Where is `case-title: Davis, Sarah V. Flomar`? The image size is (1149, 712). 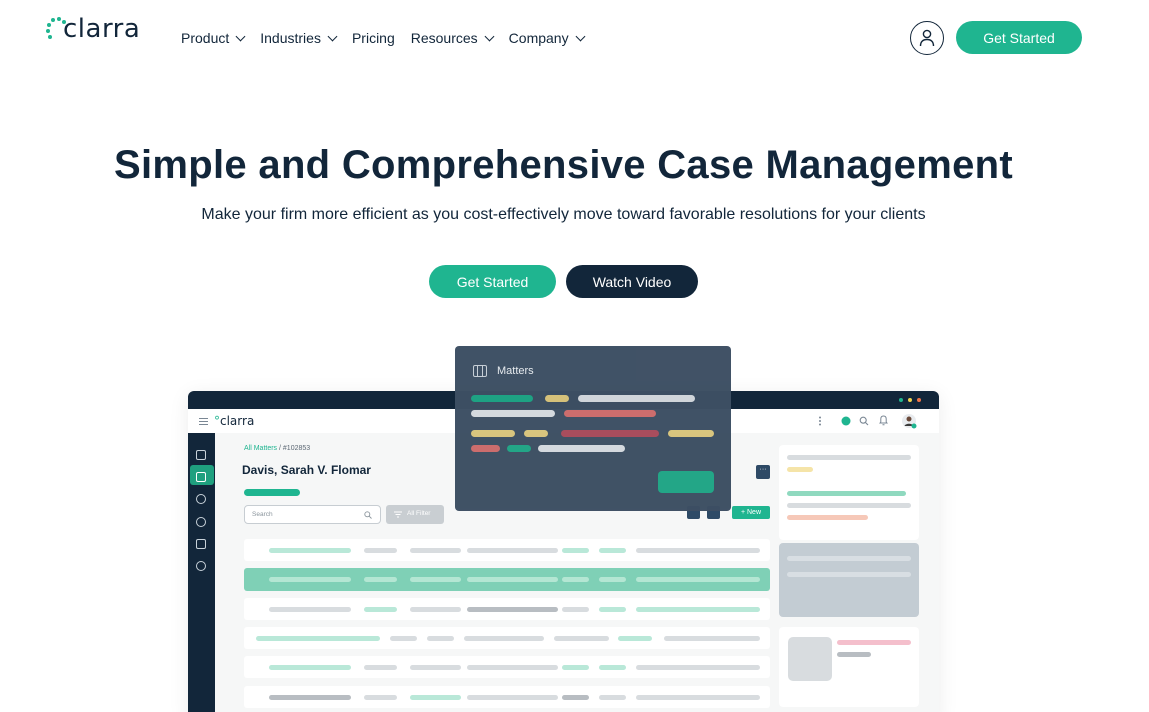
case-title: Davis, Sarah V. Flomar is located at coordinates (306, 470).